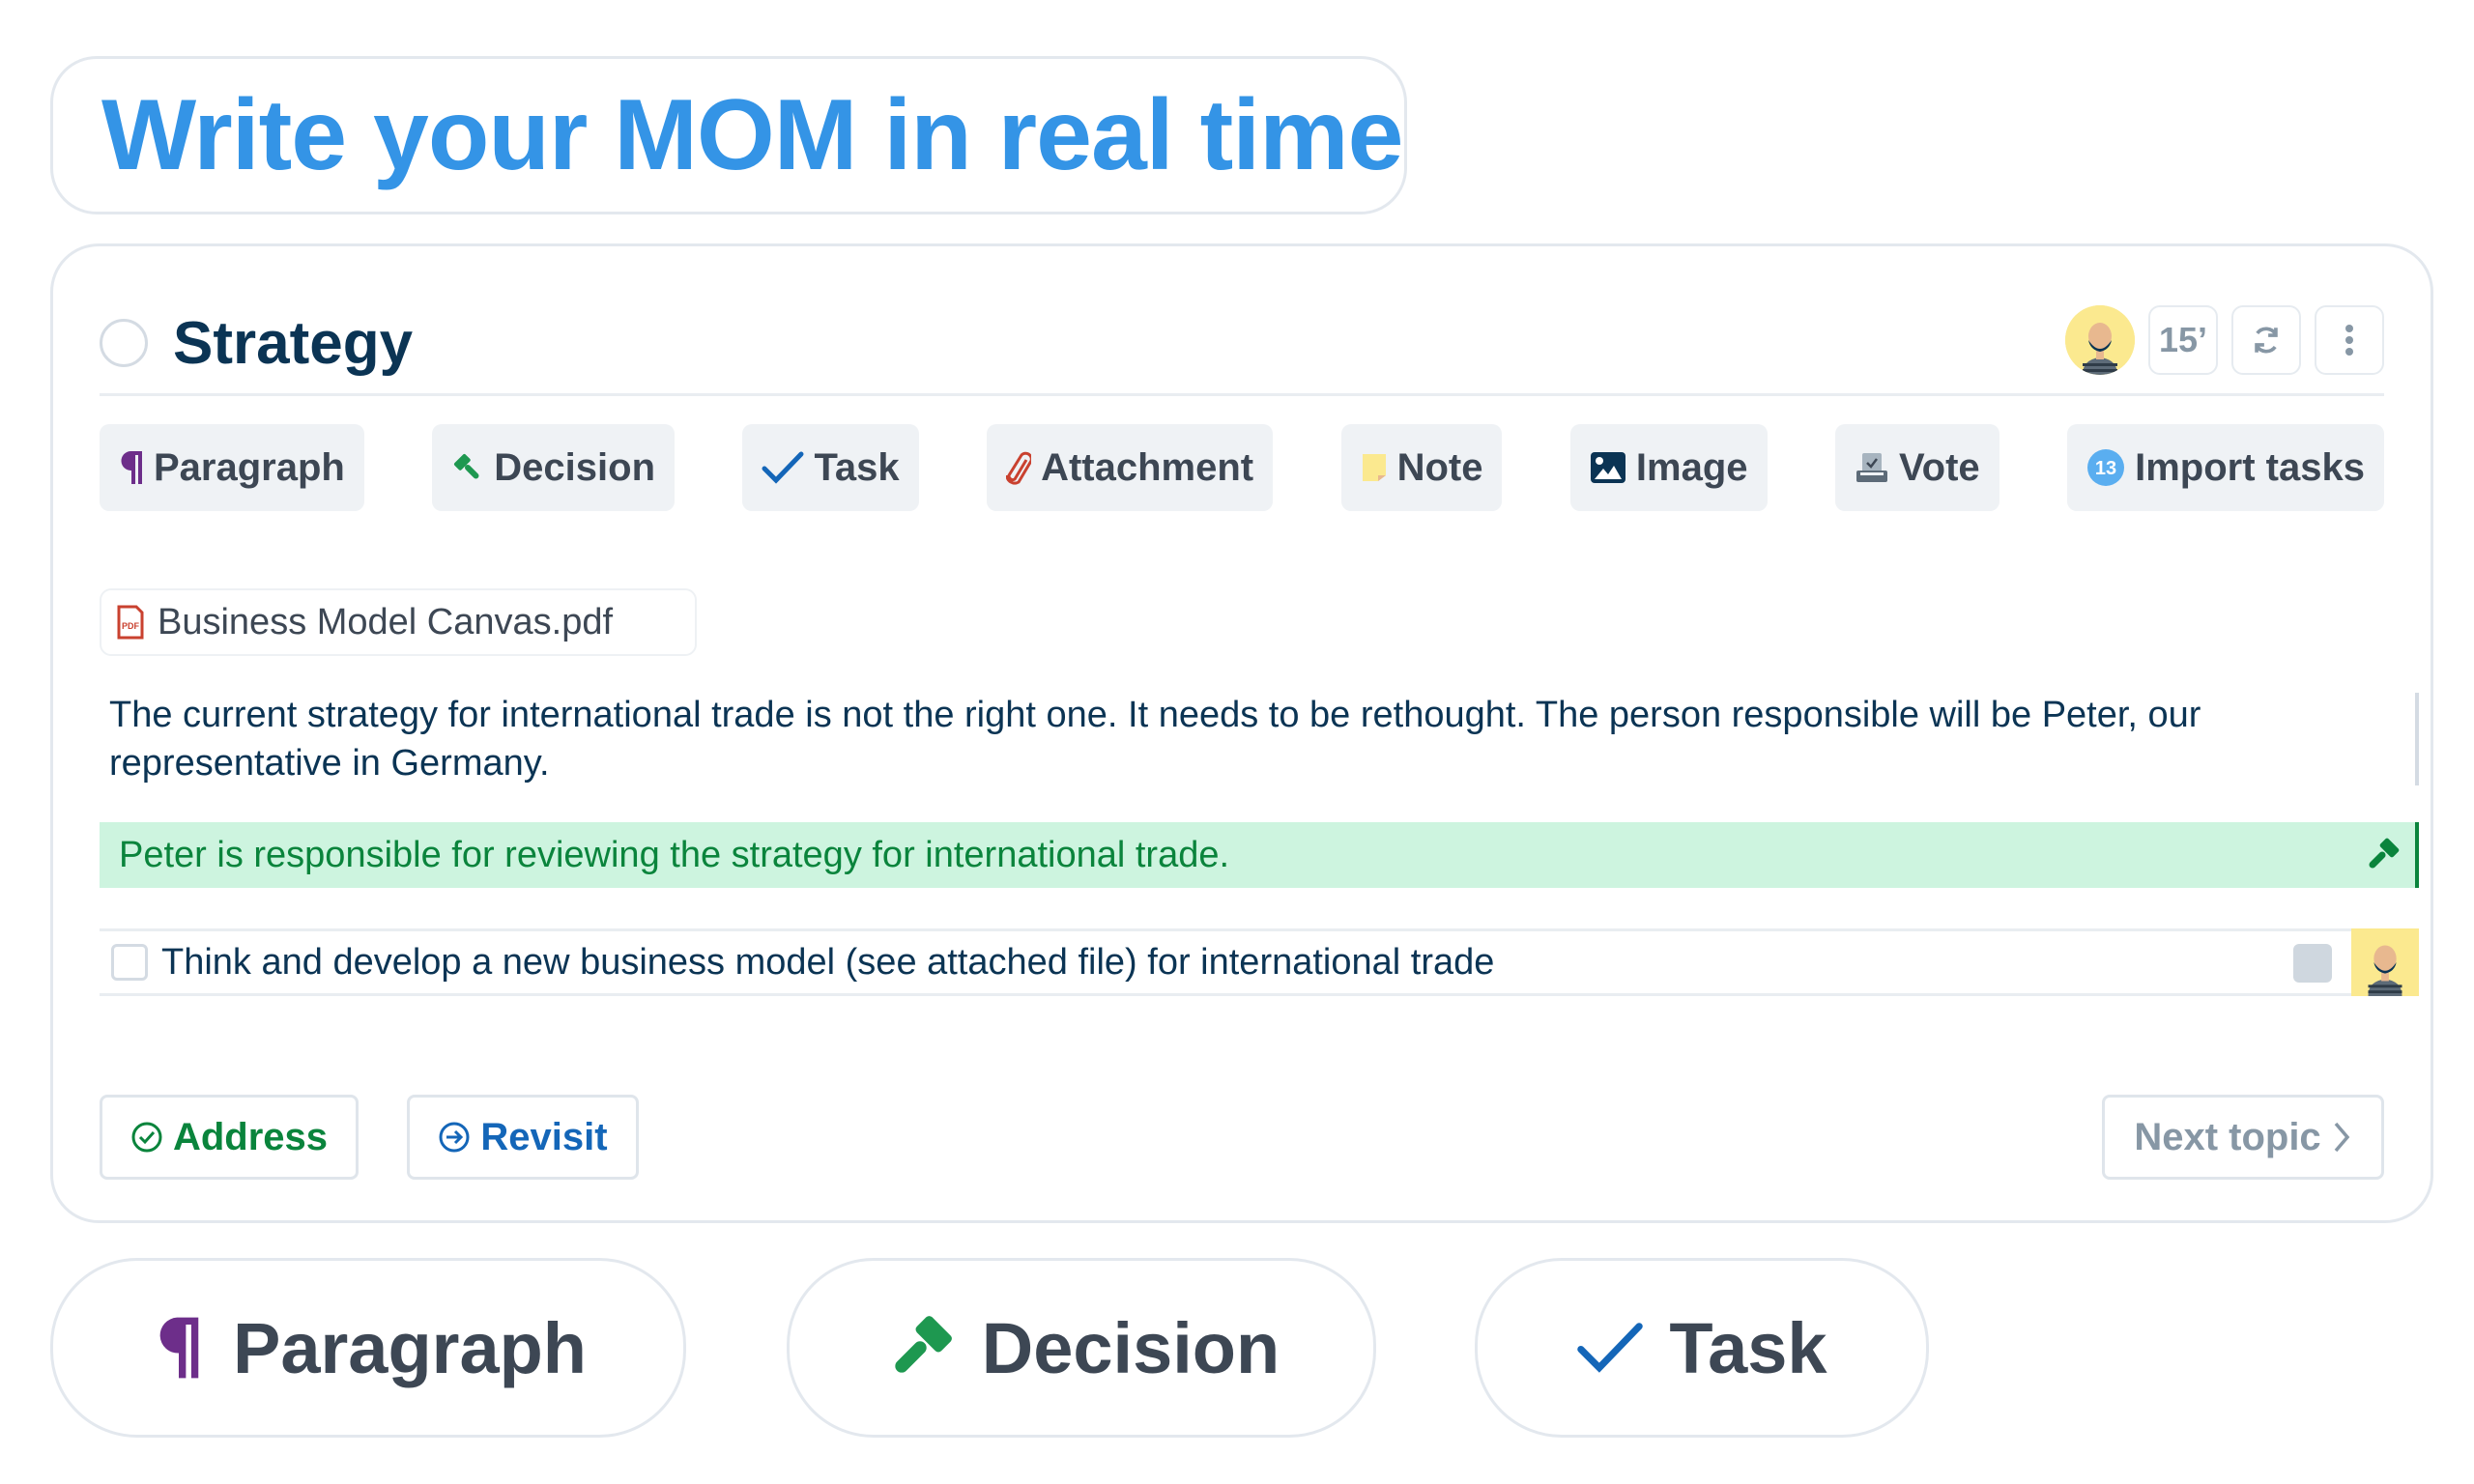  Describe the element at coordinates (124, 343) in the screenshot. I see `topic-status-radio` at that location.